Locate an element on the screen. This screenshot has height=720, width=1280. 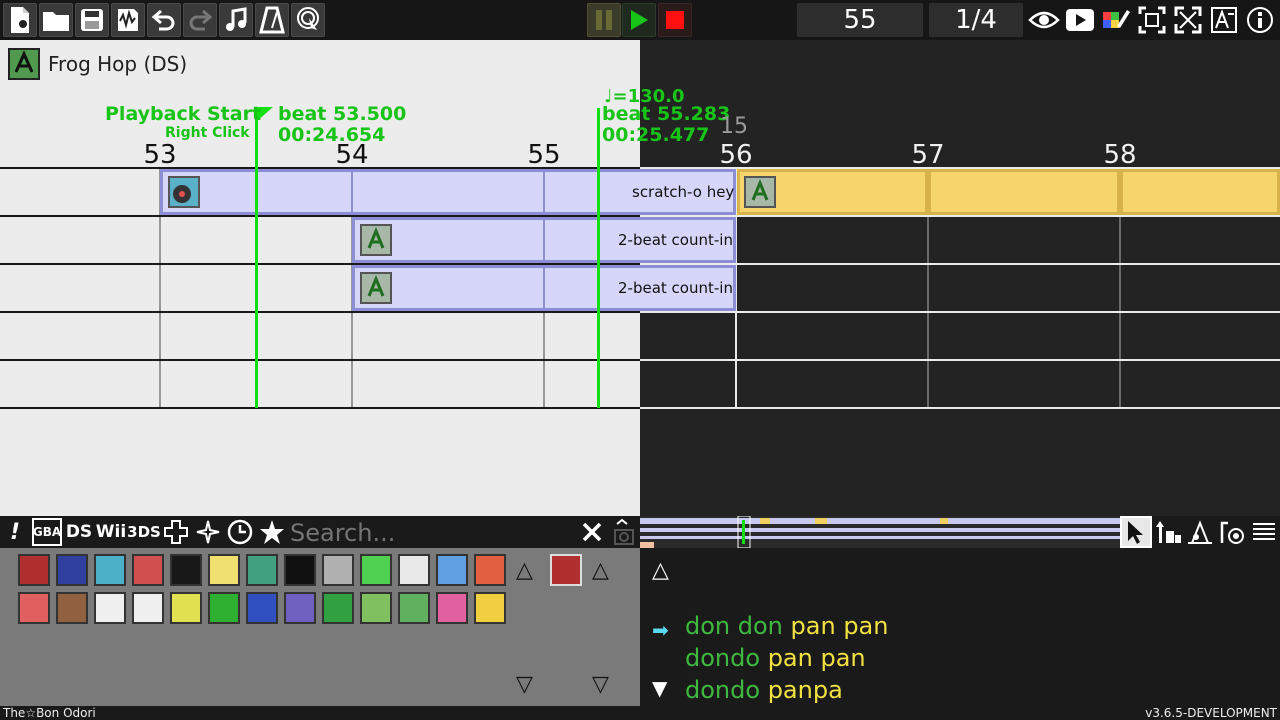
dpad-icon is located at coordinates (176, 532).